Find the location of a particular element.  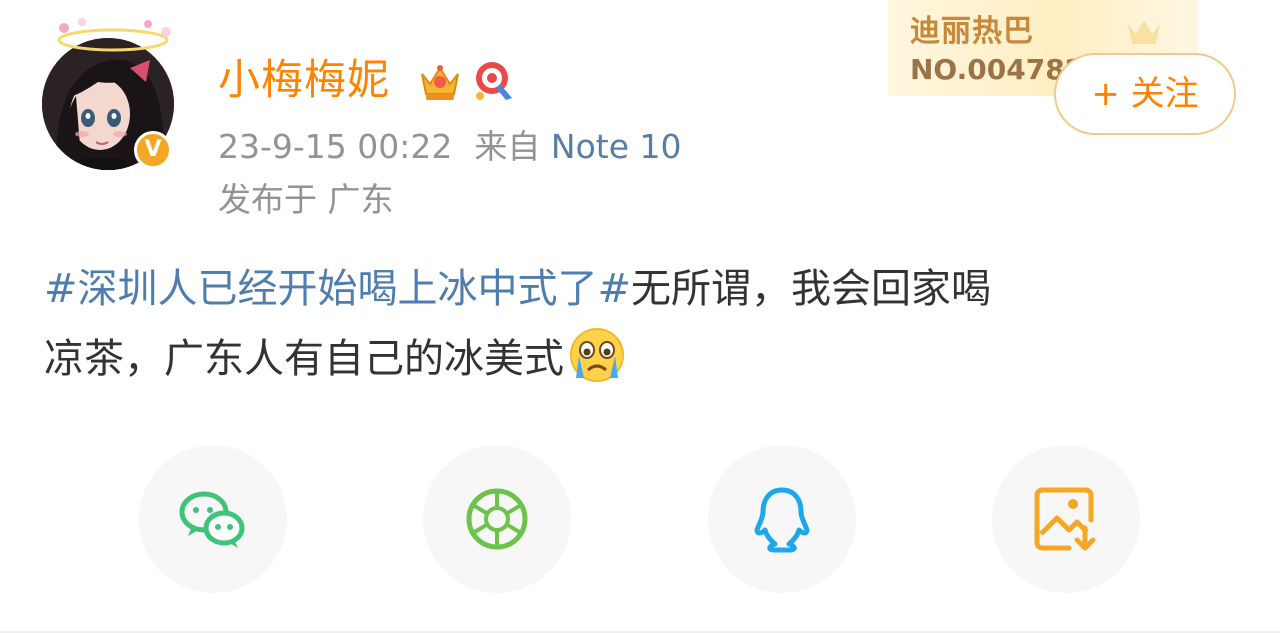

qq-icon is located at coordinates (782, 520).